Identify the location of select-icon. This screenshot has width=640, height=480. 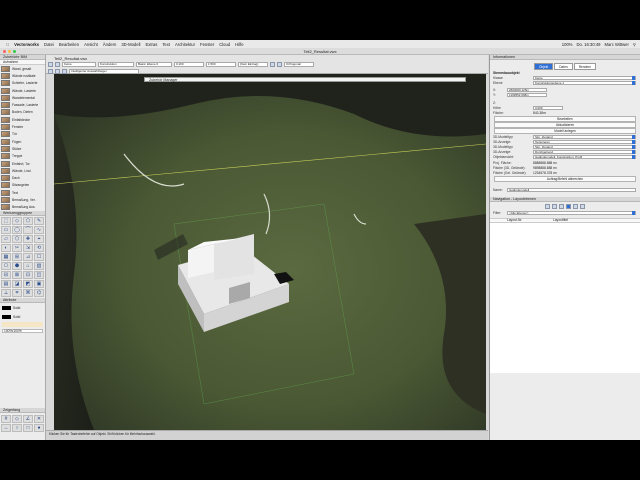
(50, 64).